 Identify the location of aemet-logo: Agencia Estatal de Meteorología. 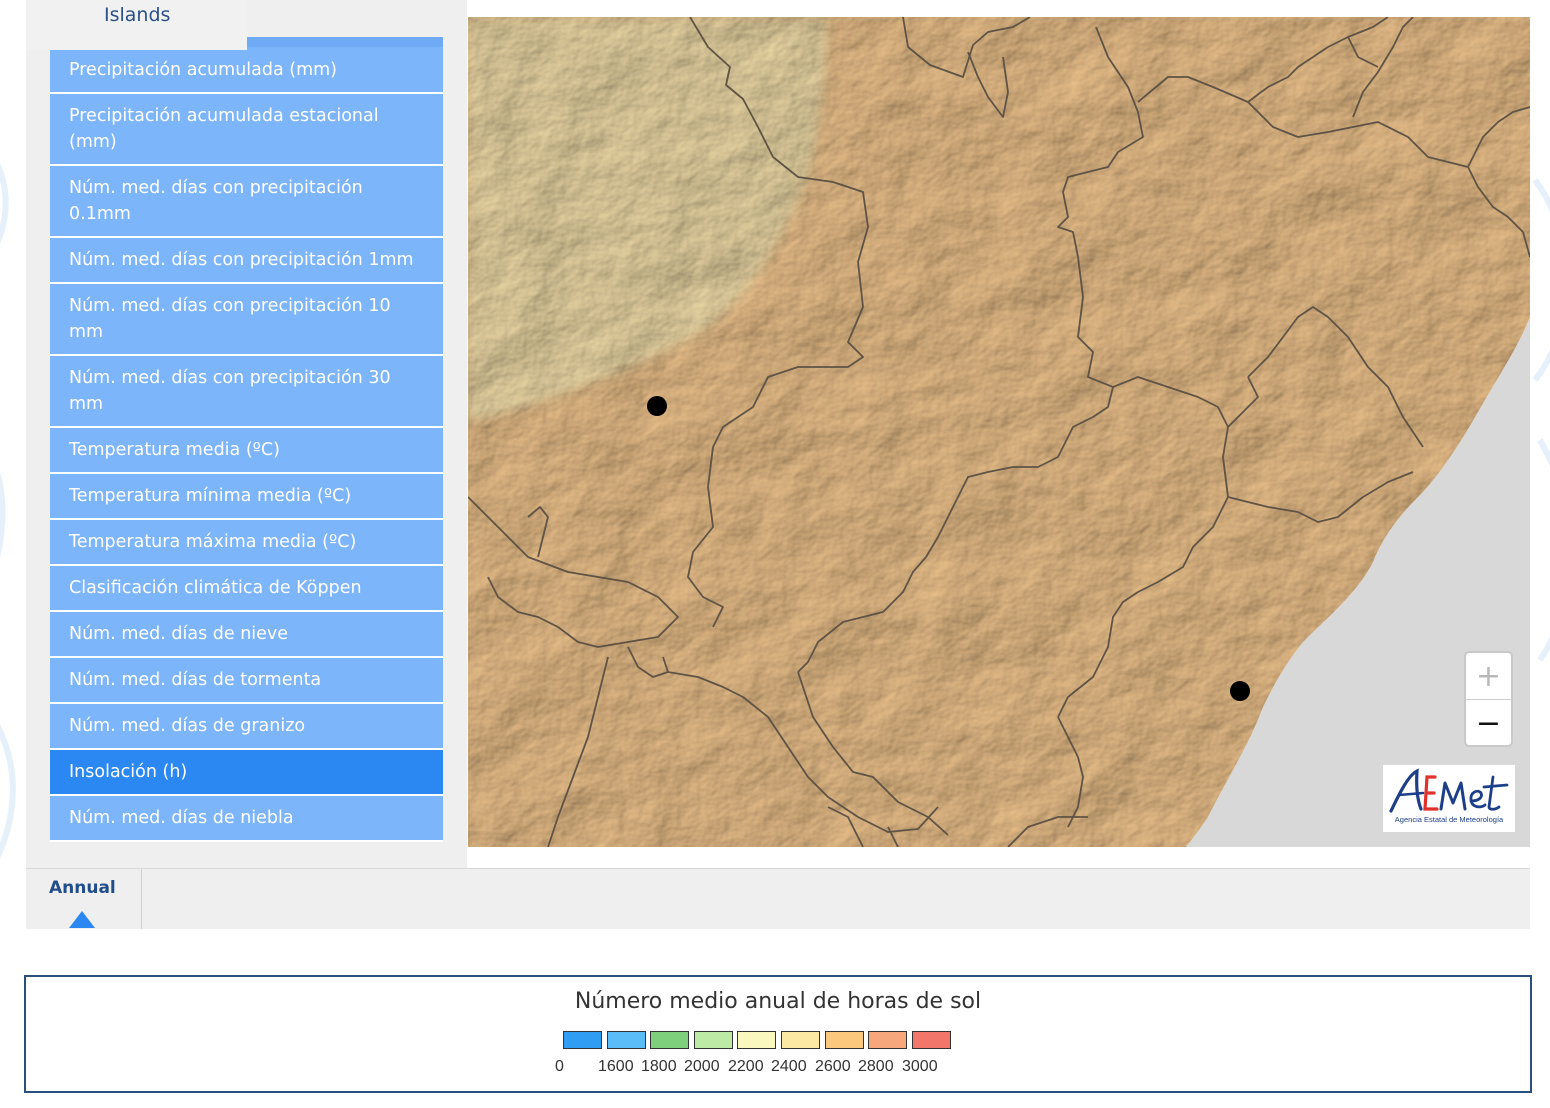
(1449, 798).